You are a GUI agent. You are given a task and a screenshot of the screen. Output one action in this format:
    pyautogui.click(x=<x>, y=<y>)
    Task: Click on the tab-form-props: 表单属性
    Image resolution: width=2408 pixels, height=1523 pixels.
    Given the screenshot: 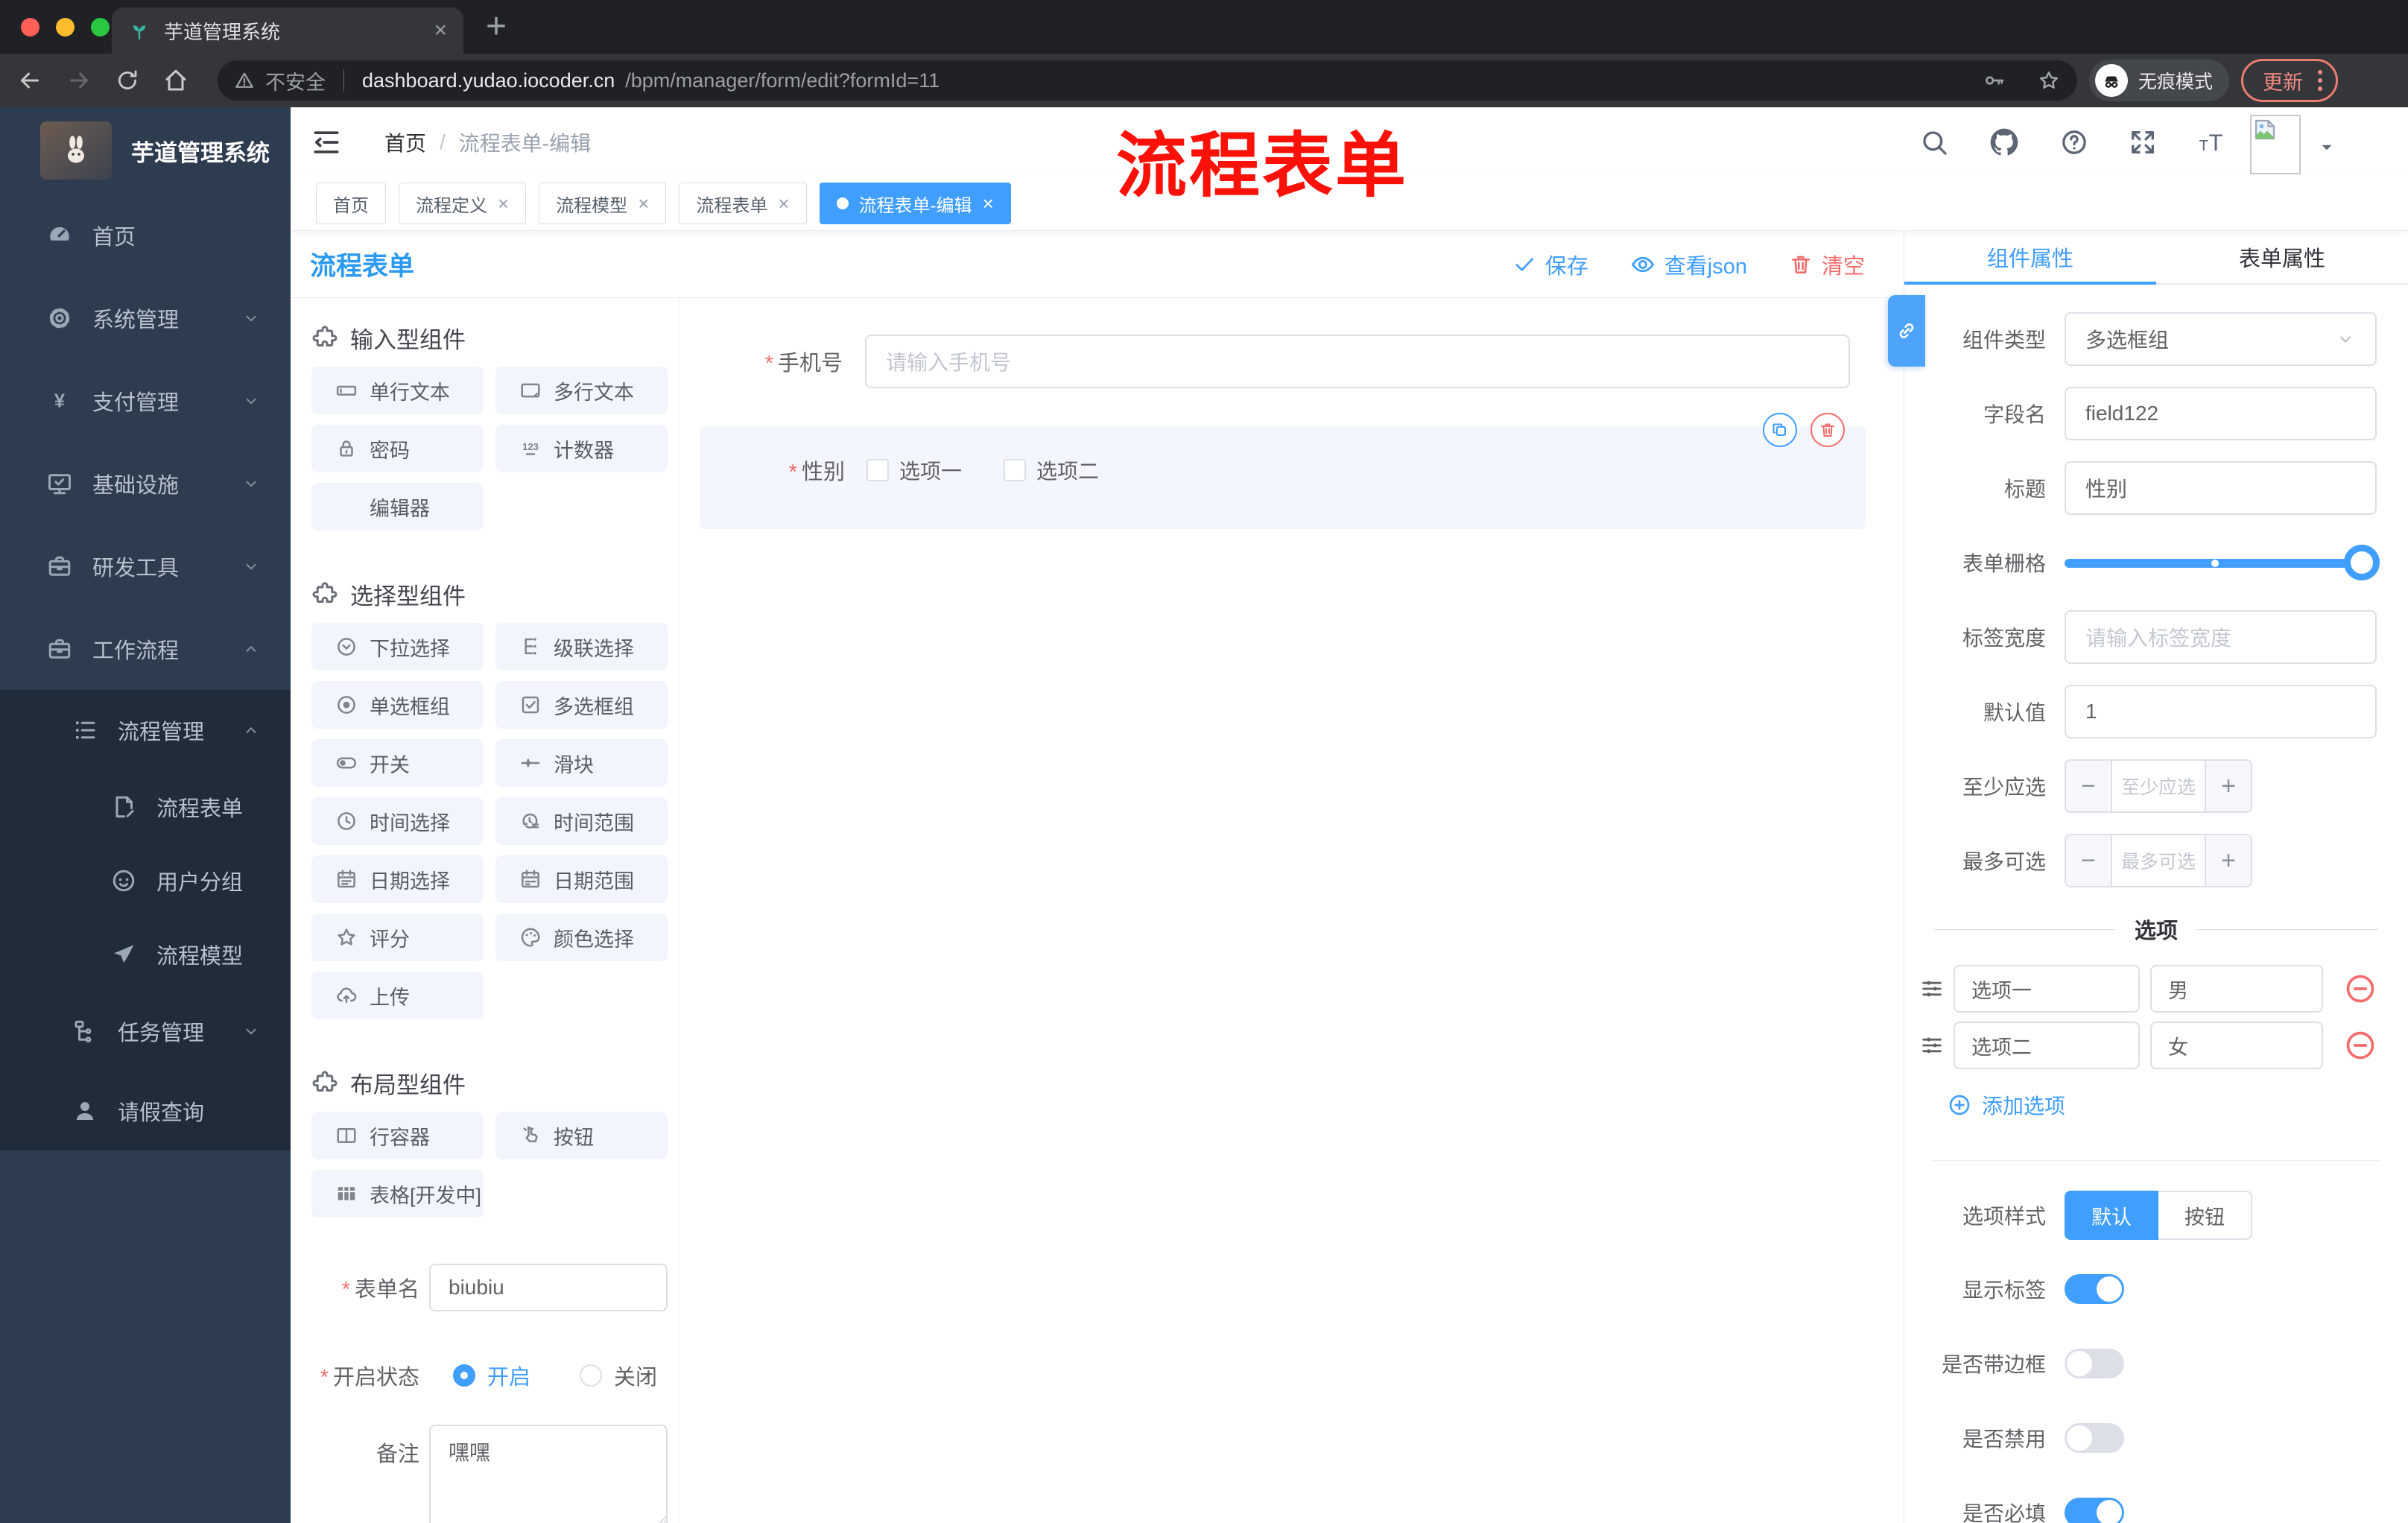 What is the action you would take?
    pyautogui.click(x=2282, y=257)
    